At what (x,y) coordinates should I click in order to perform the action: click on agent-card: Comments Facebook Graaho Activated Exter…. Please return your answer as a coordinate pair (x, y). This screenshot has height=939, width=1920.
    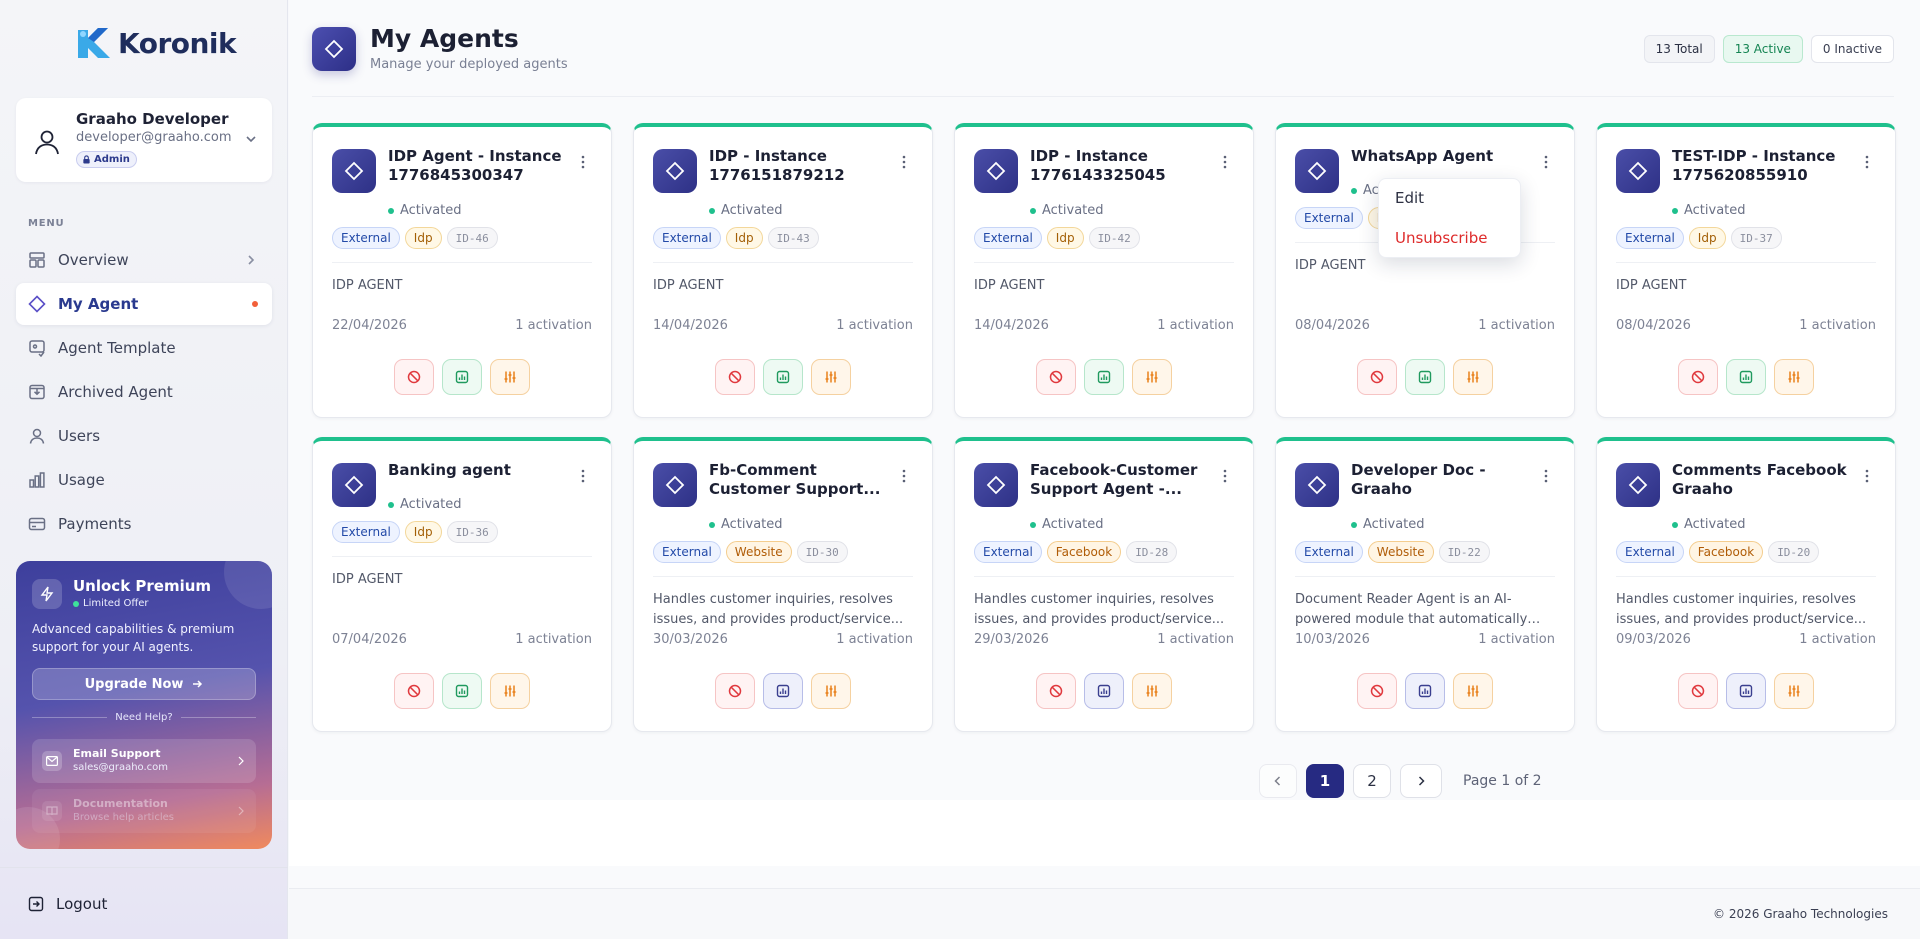
    Looking at the image, I should click on (1746, 584).